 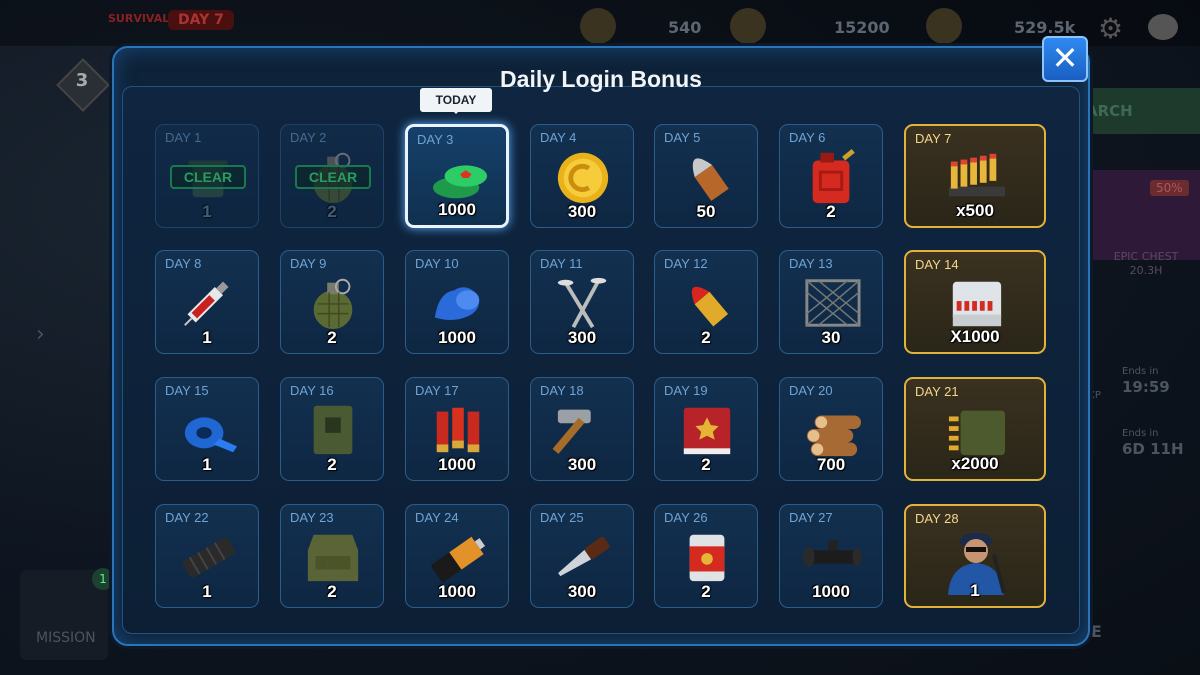 I want to click on chevron-right-icon: ›, so click(x=40, y=334).